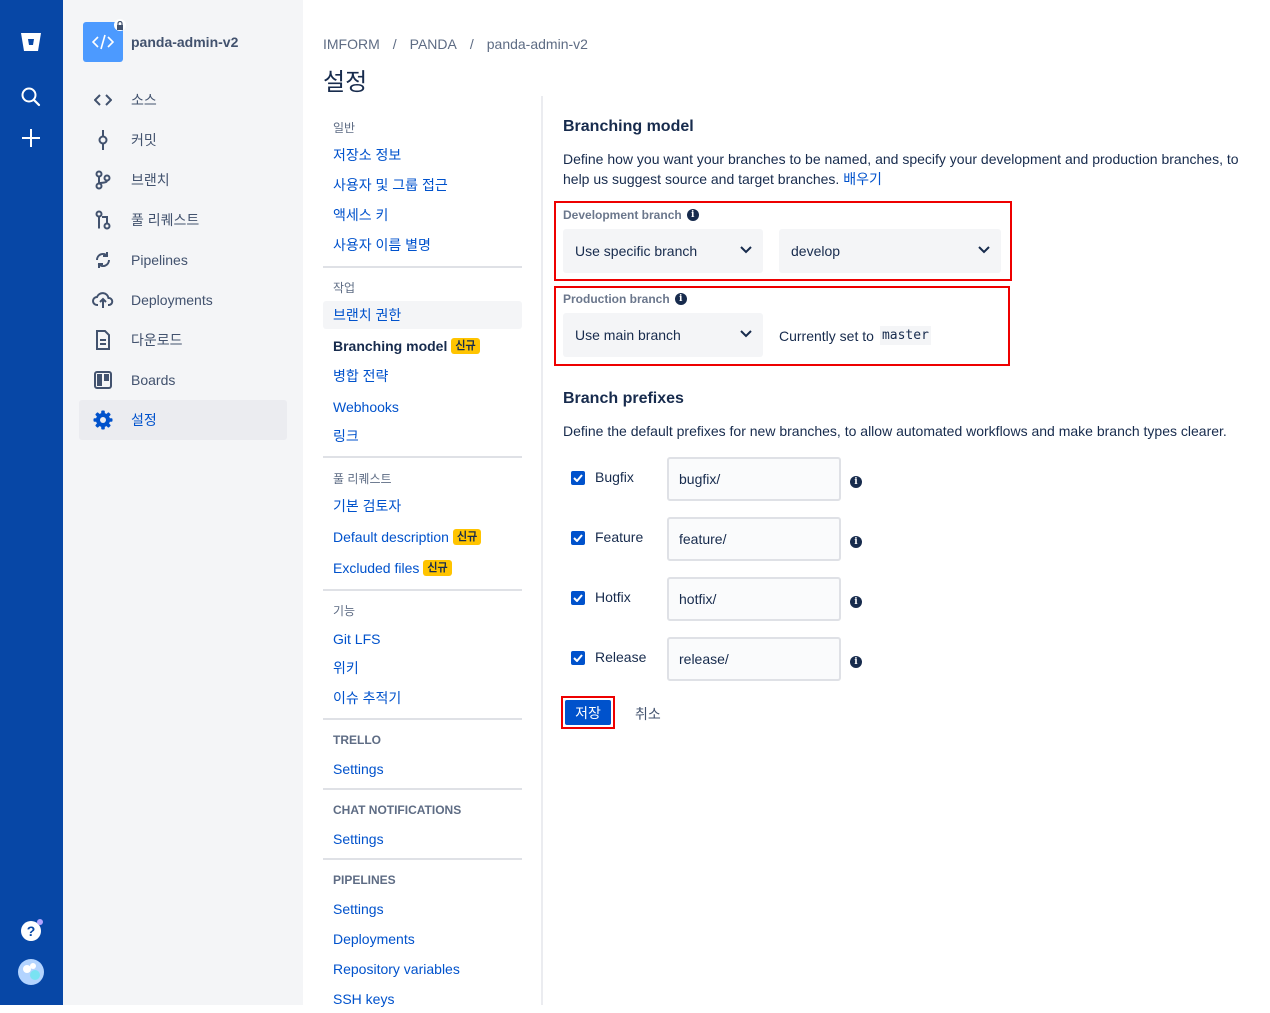  I want to click on lock-icon, so click(120, 25).